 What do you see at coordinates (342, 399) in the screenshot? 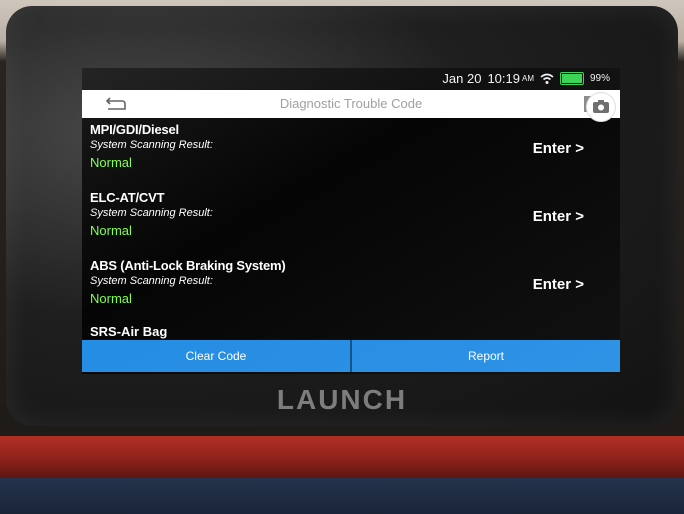
I see `brand-logo: LAUNCH` at bounding box center [342, 399].